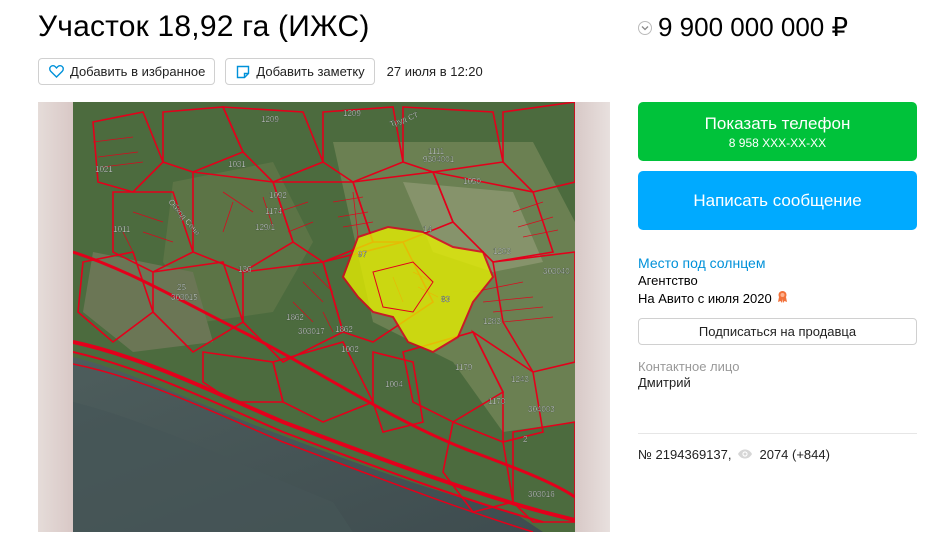 The width and height of the screenshot is (929, 539). What do you see at coordinates (777, 433) in the screenshot?
I see `divider` at bounding box center [777, 433].